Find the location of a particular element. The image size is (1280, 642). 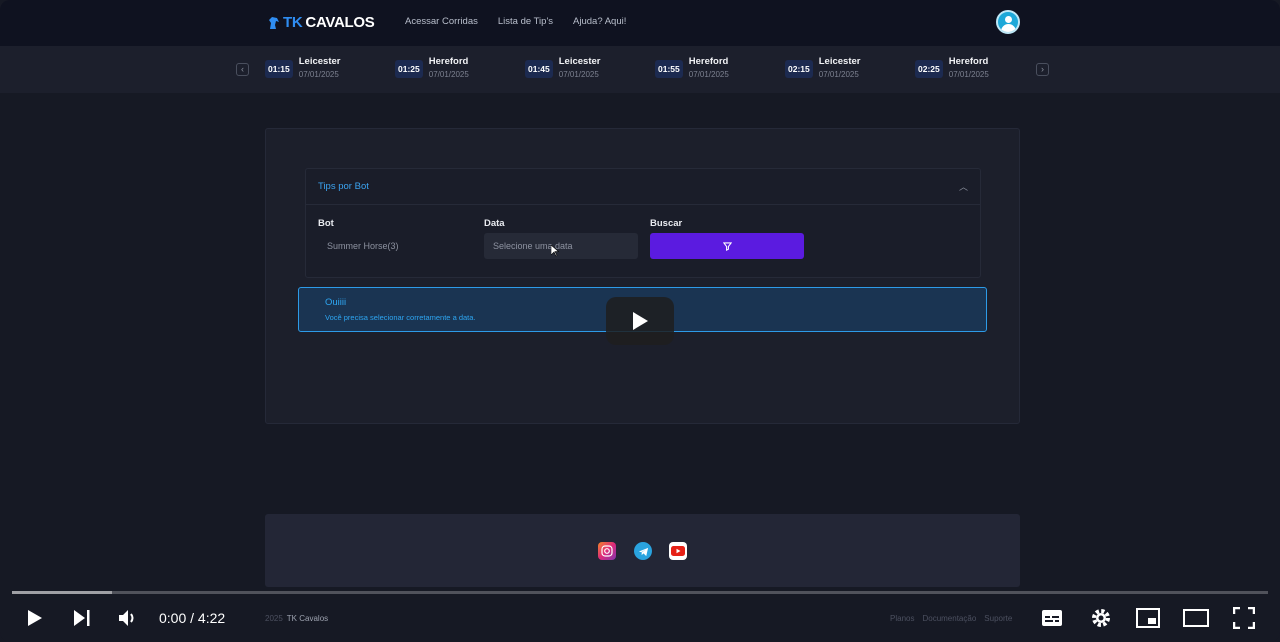

play-icon is located at coordinates (640, 321).